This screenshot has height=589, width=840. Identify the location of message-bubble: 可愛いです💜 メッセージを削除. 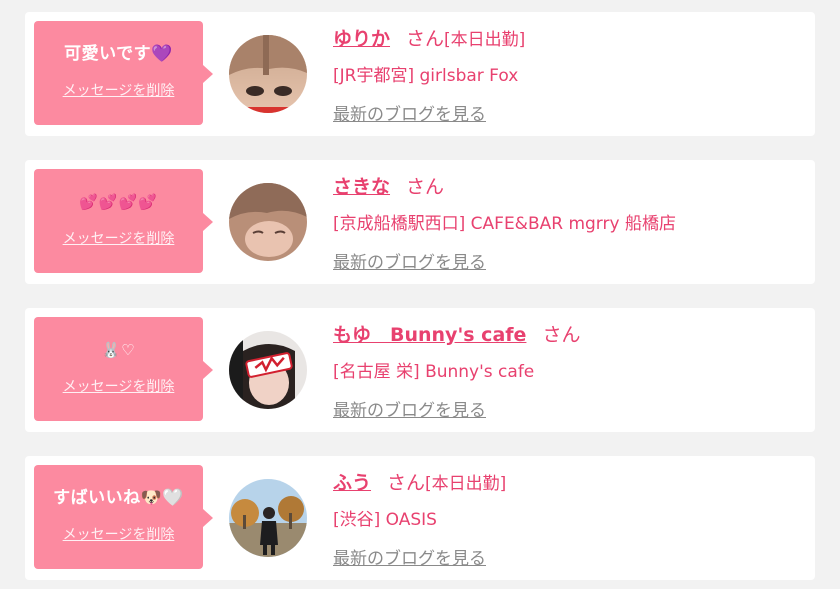
(123, 73).